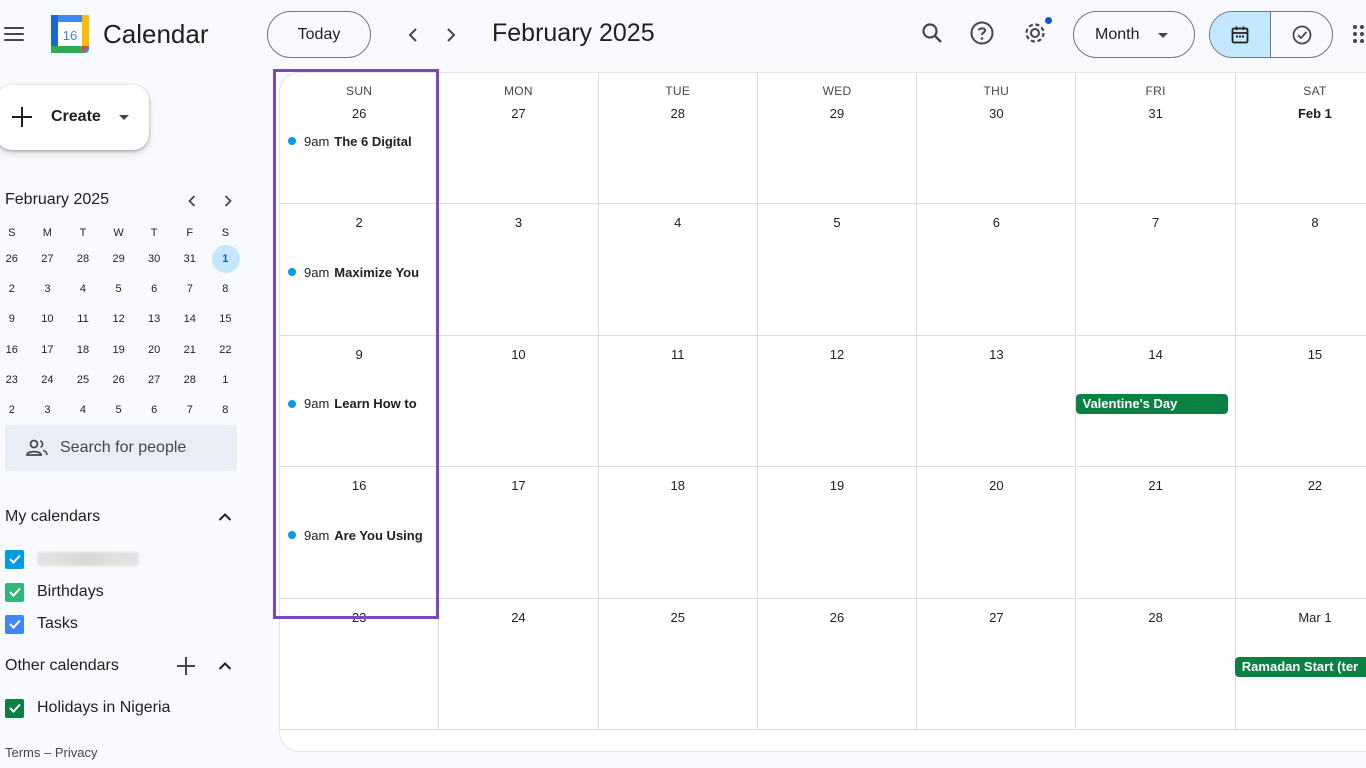 The height and width of the screenshot is (768, 1366). I want to click on event-item: 9am Learn How to, so click(360, 404).